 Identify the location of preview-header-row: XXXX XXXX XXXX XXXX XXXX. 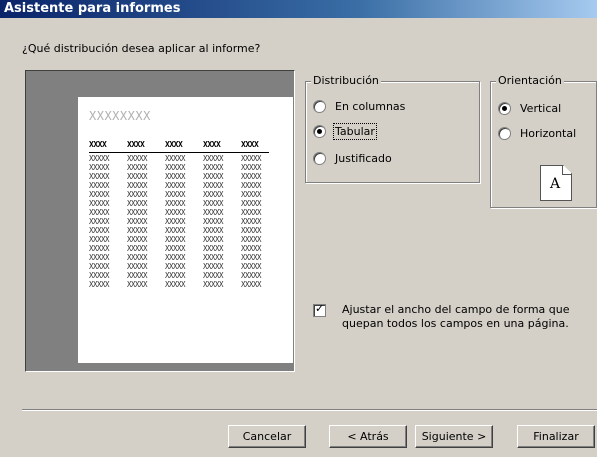
(179, 146).